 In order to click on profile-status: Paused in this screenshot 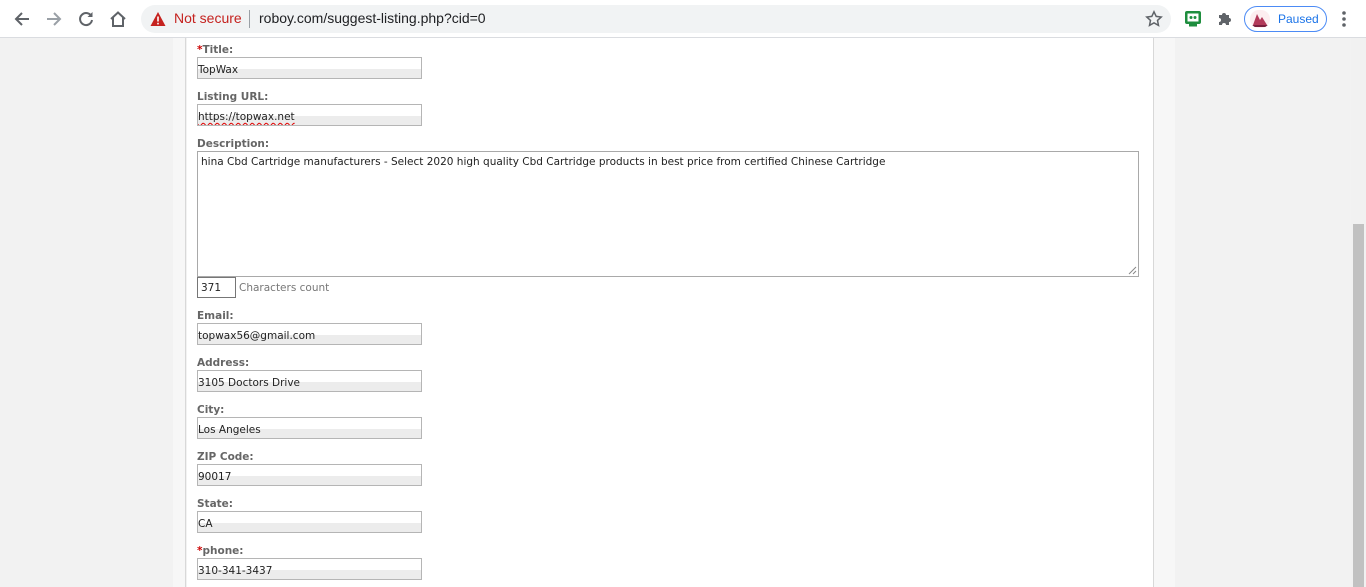, I will do `click(1298, 19)`.